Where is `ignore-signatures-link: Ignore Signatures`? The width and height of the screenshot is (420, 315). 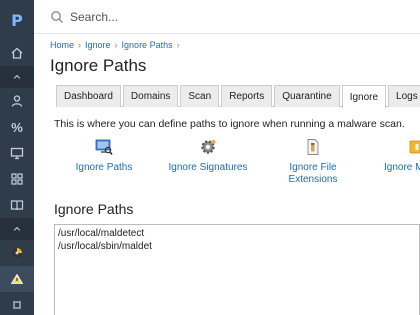 ignore-signatures-link: Ignore Signatures is located at coordinates (208, 156).